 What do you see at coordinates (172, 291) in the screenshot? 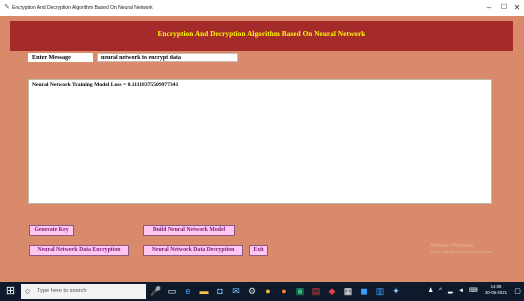
I see `task-view-icon: ▭` at bounding box center [172, 291].